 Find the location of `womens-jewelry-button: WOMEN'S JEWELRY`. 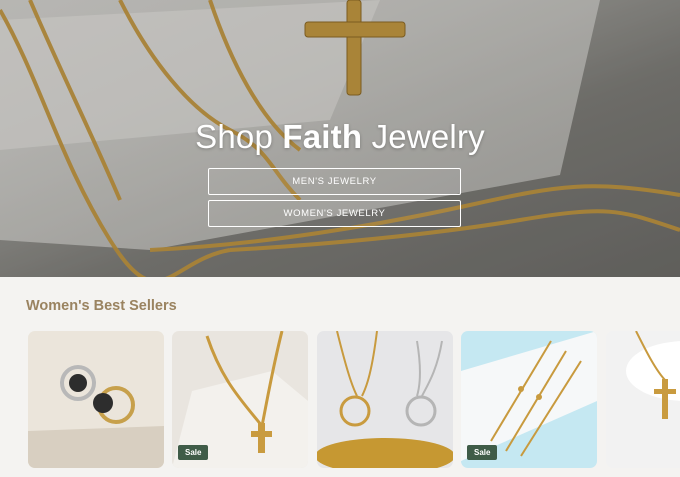

womens-jewelry-button: WOMEN'S JEWELRY is located at coordinates (334, 213).